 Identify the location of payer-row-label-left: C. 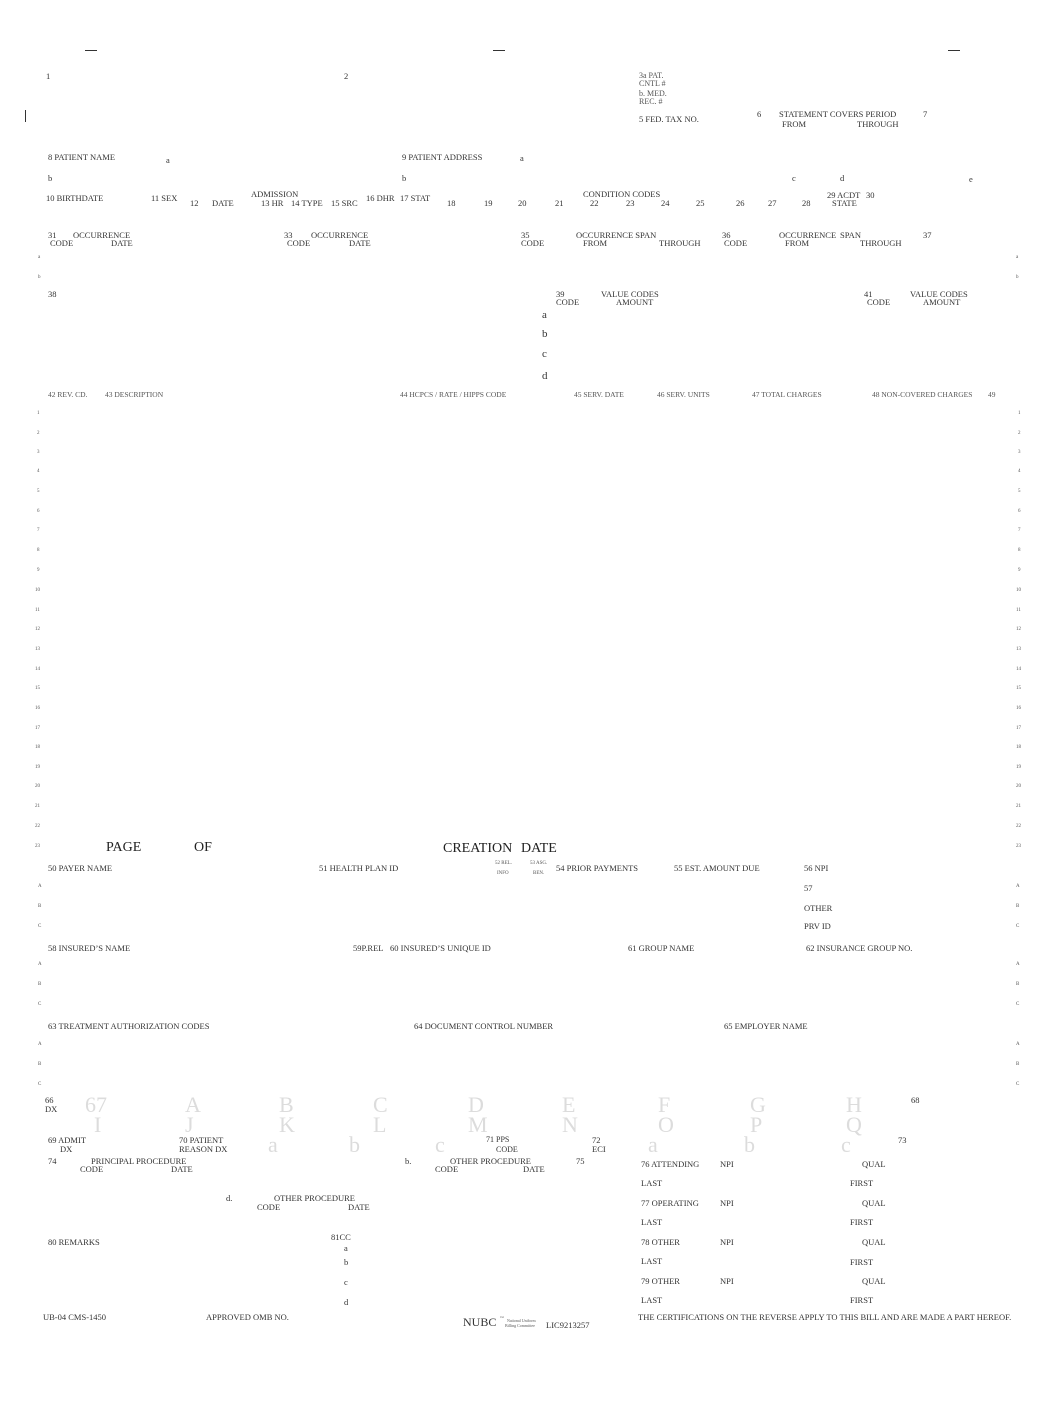
(40, 926).